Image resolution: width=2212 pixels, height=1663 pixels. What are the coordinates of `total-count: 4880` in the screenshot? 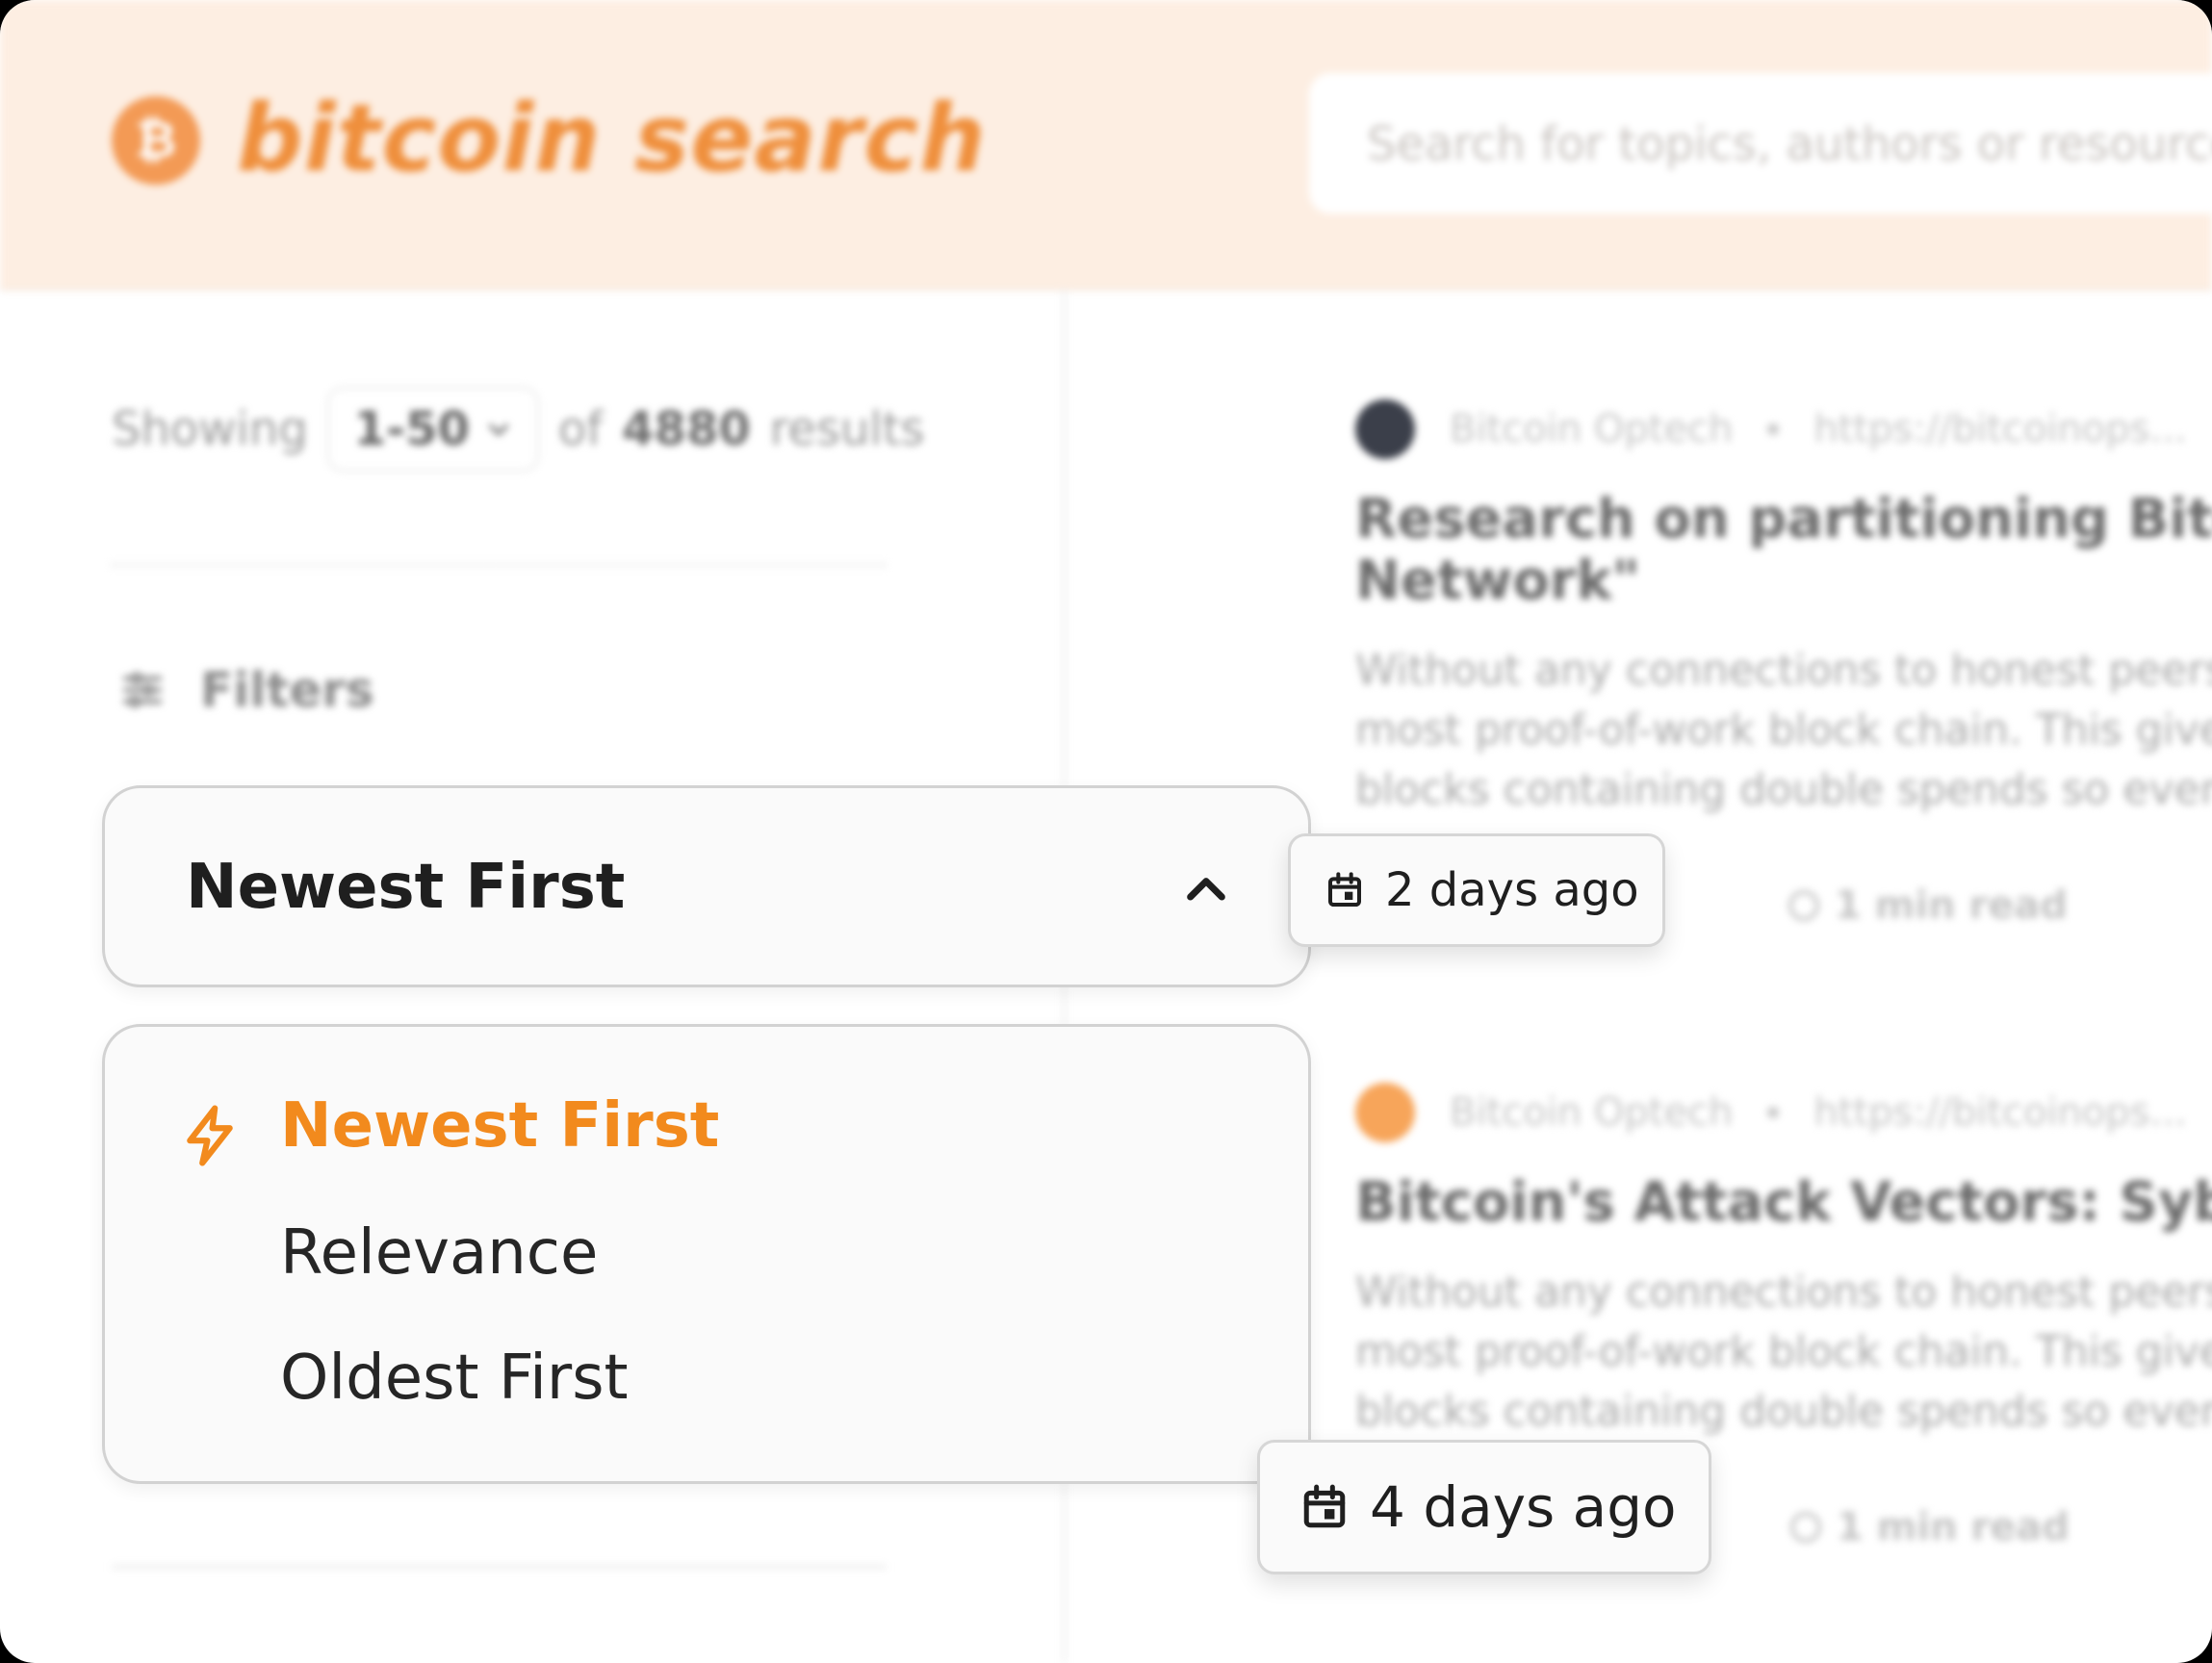 It's located at (686, 429).